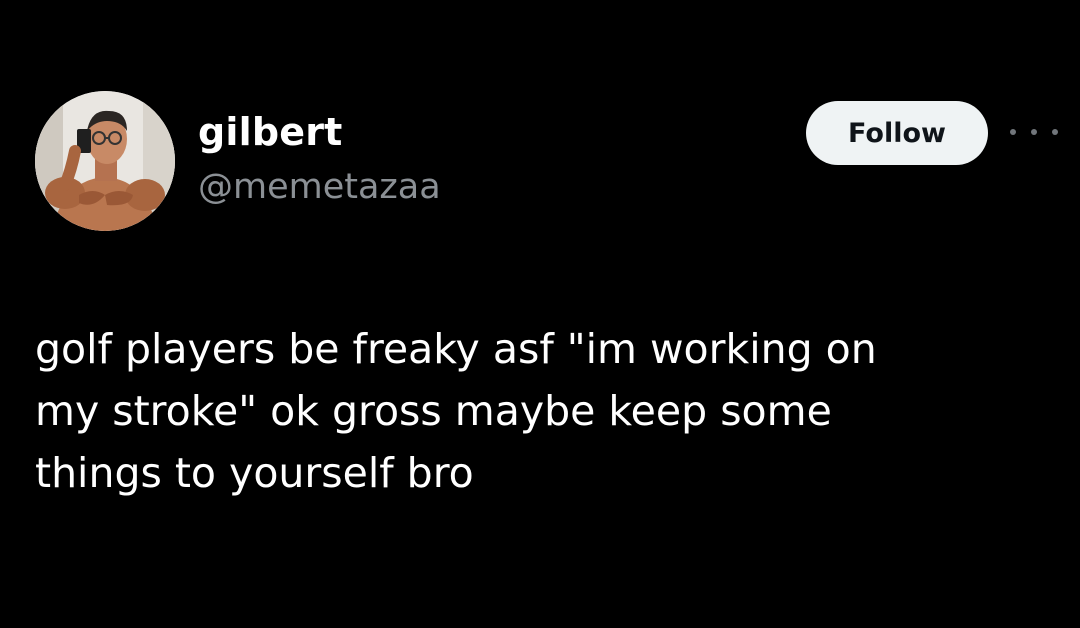  Describe the element at coordinates (254, 473) in the screenshot. I see `tweet-text-line: things to yourself bro` at that location.